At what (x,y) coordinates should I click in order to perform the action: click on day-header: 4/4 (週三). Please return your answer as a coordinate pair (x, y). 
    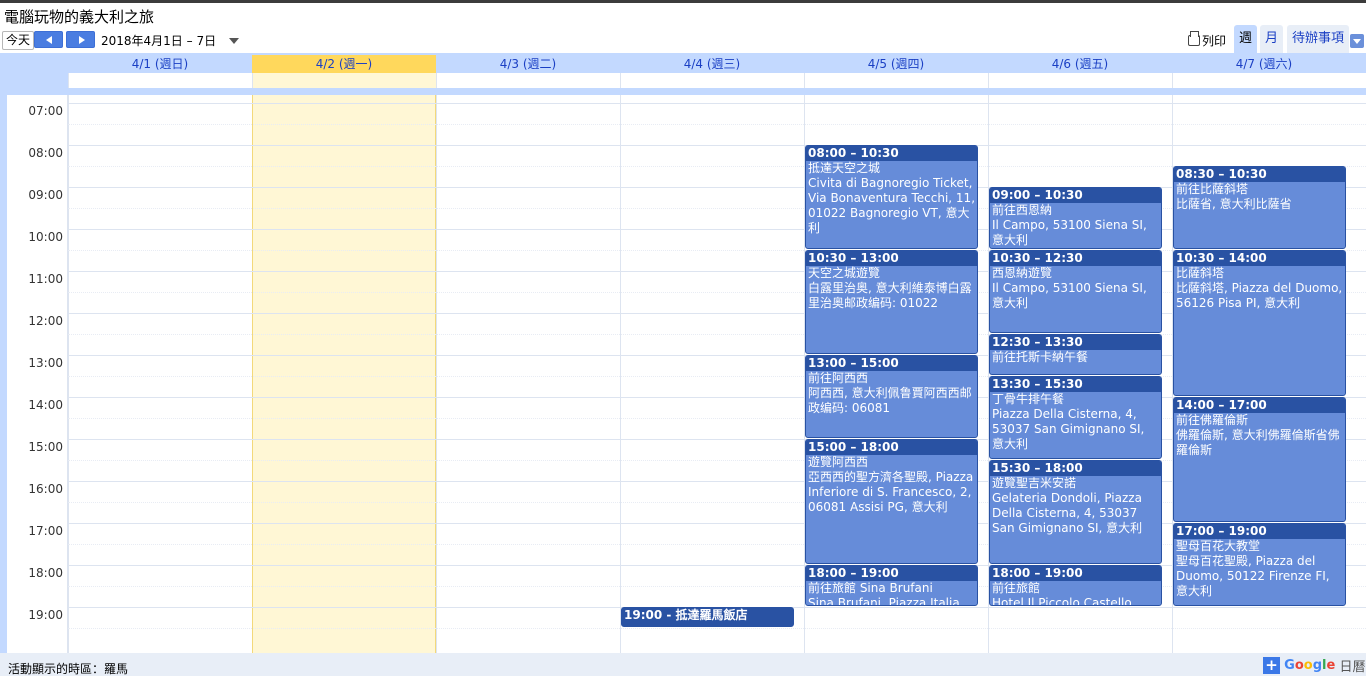
    Looking at the image, I should click on (712, 64).